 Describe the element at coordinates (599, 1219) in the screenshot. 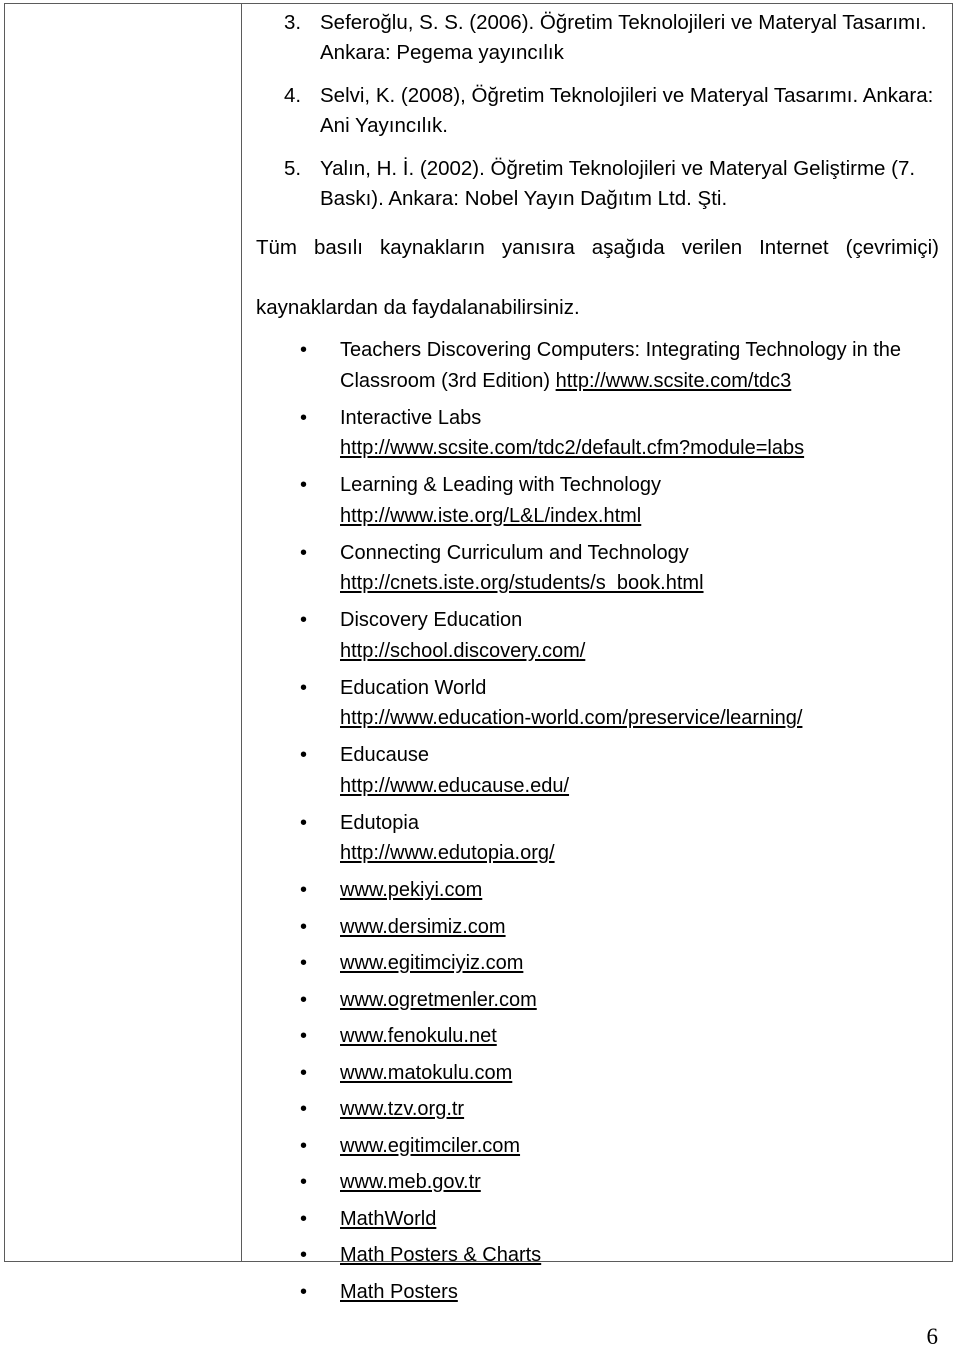

I see `list-item: • MathWorld` at that location.